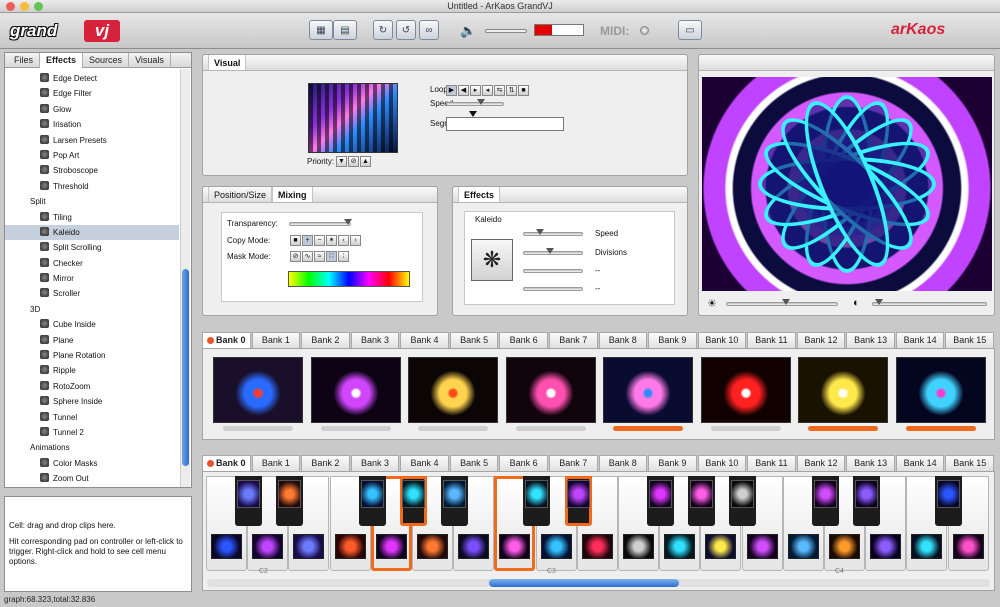 This screenshot has height=607, width=1000. I want to click on tab-effects: Effects, so click(62, 60).